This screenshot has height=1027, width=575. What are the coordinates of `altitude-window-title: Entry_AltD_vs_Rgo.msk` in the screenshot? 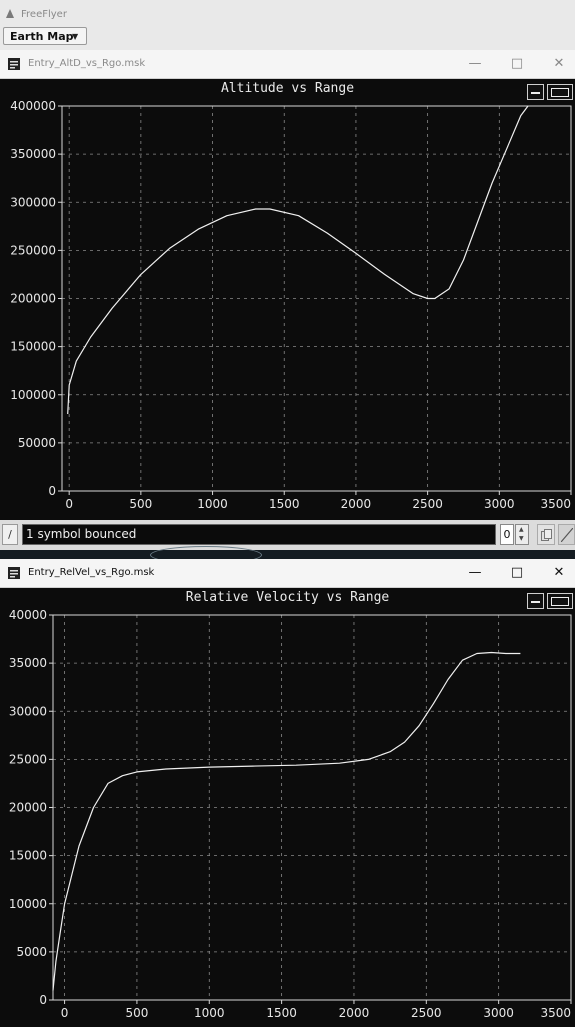 It's located at (87, 63).